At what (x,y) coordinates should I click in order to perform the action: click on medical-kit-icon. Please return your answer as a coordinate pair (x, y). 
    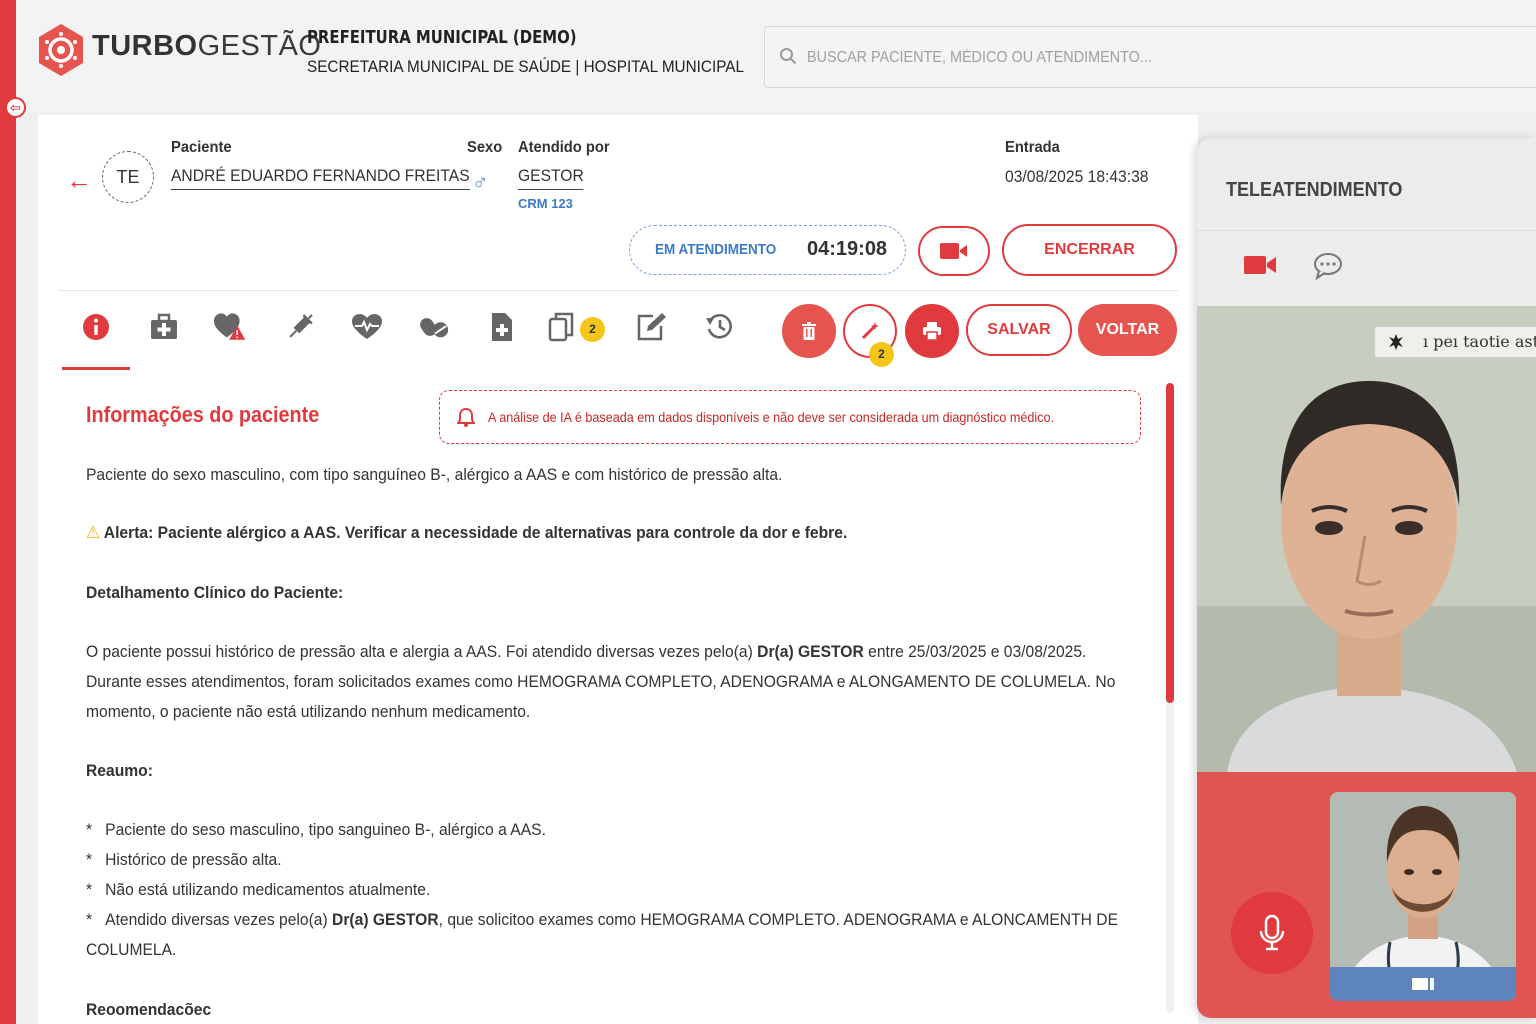
    Looking at the image, I should click on (164, 326).